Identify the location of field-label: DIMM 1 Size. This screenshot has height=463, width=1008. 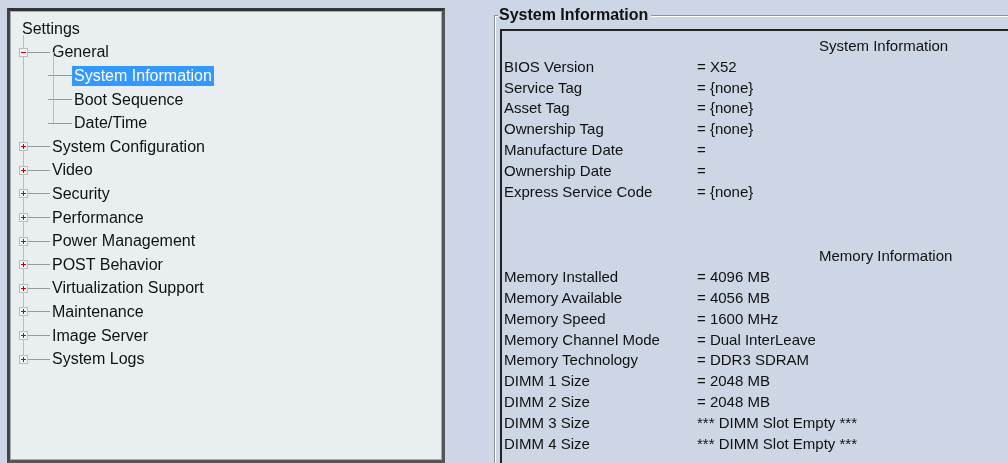
(547, 381).